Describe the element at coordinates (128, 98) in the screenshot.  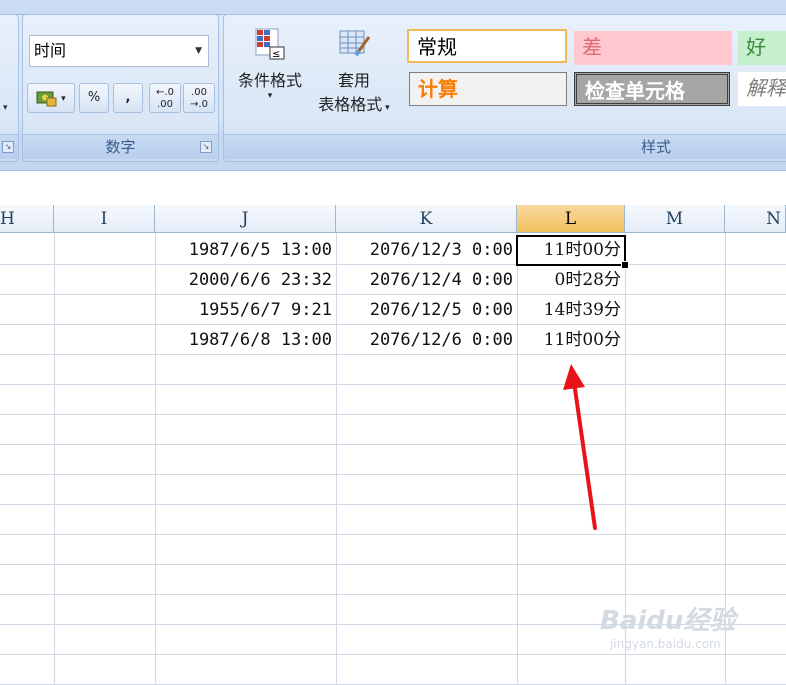
I see `comma-style-button: ,` at that location.